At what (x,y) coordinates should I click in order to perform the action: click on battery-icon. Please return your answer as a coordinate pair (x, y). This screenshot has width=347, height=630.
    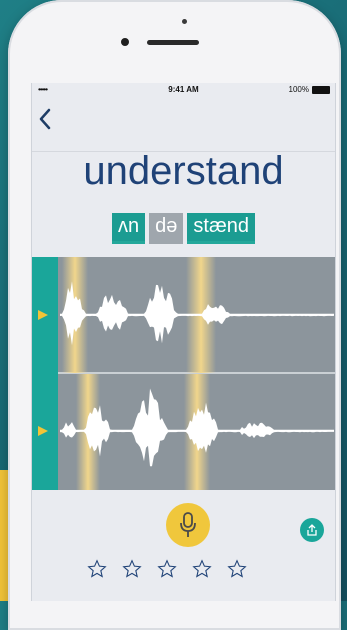
    Looking at the image, I should click on (321, 89).